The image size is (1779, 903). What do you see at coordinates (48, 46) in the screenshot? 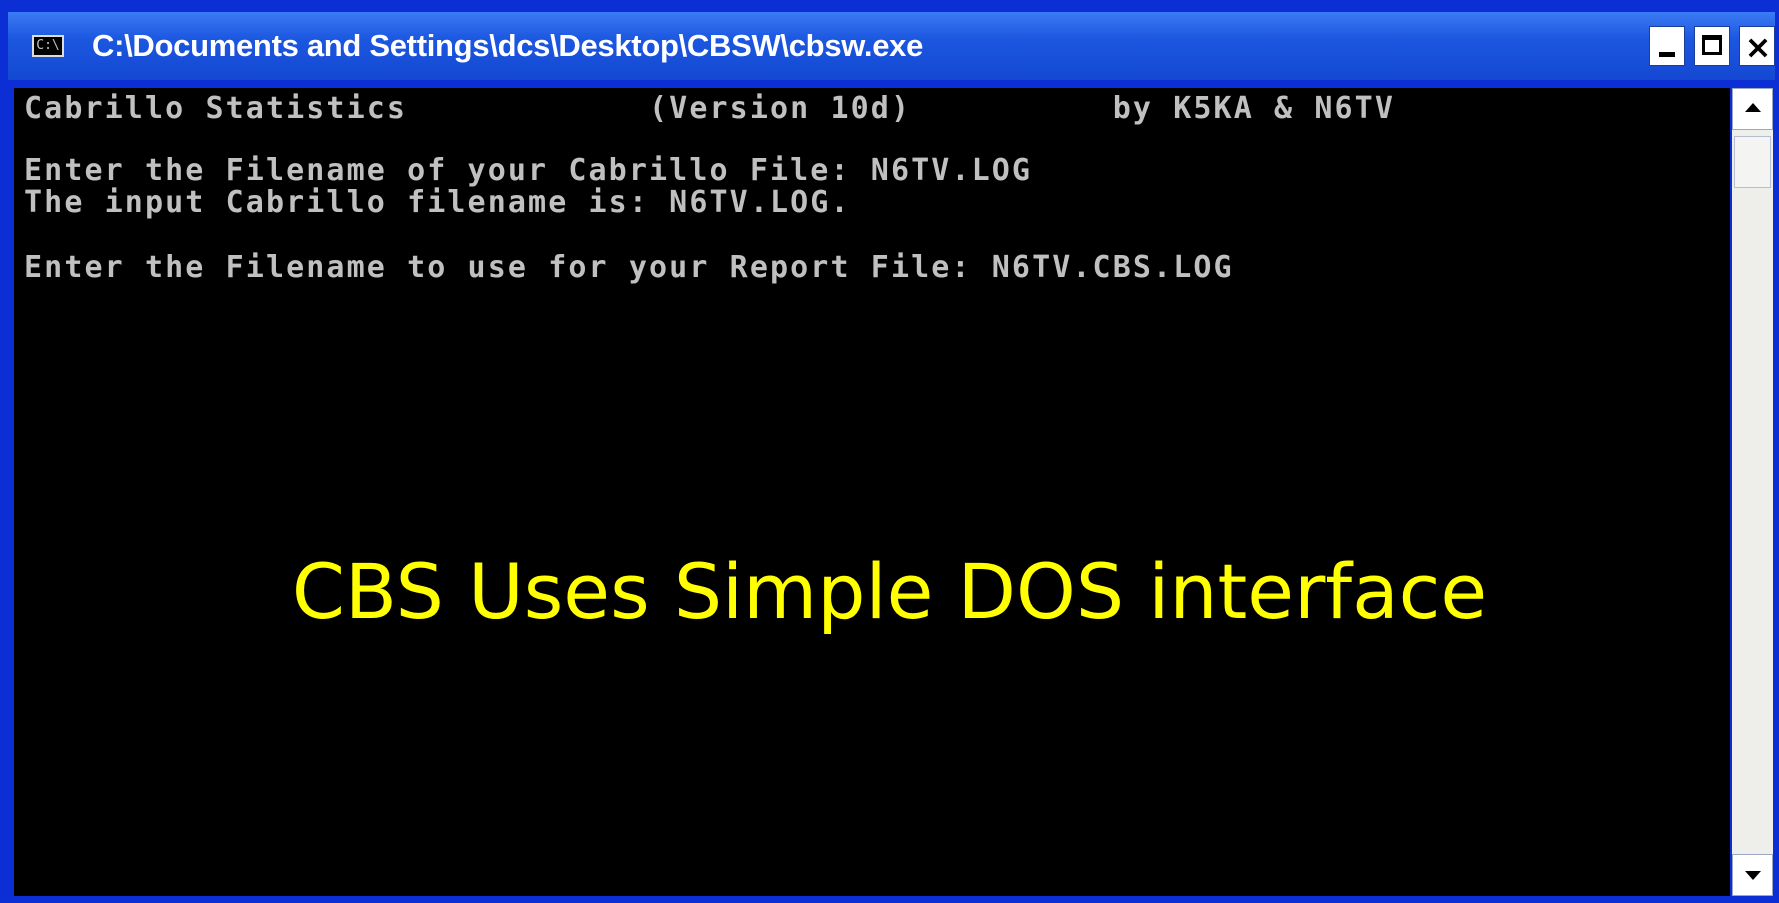
I see `console-icon: C:\` at bounding box center [48, 46].